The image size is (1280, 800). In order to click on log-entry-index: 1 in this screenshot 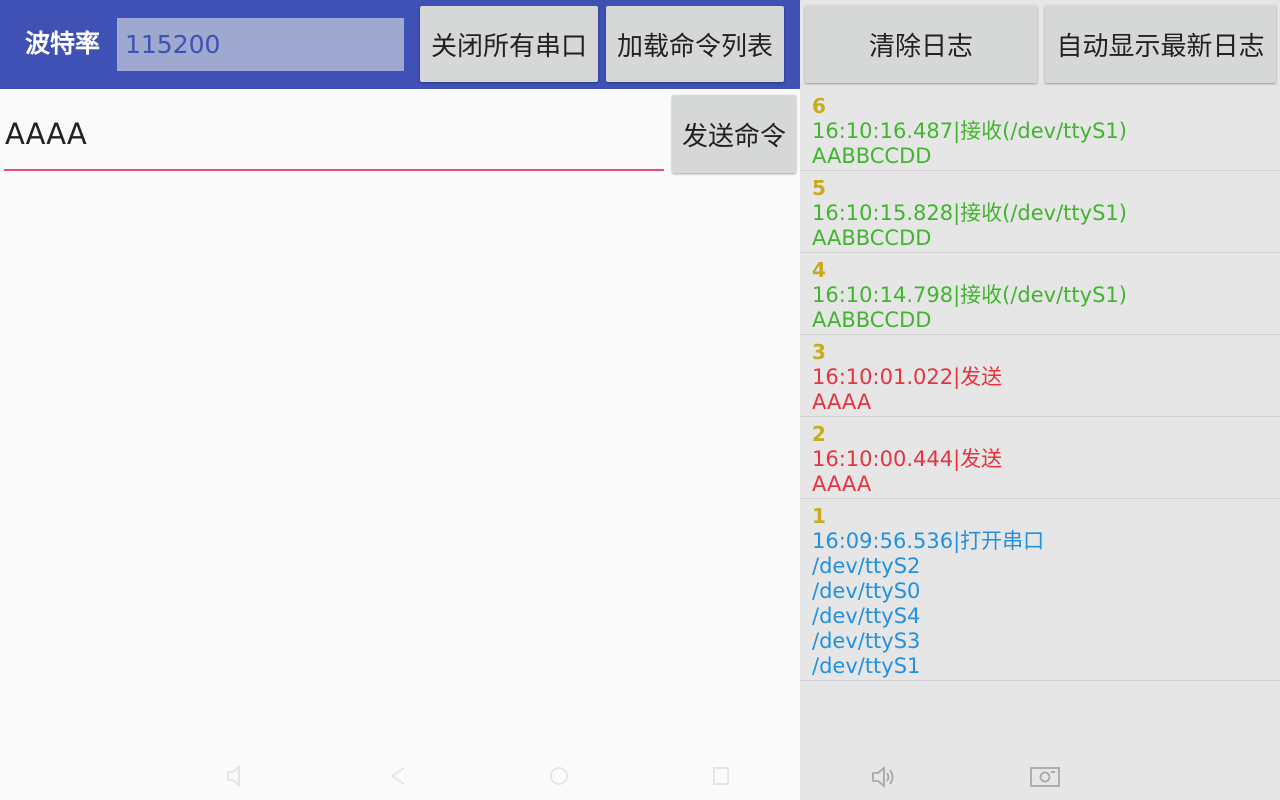, I will do `click(819, 516)`.